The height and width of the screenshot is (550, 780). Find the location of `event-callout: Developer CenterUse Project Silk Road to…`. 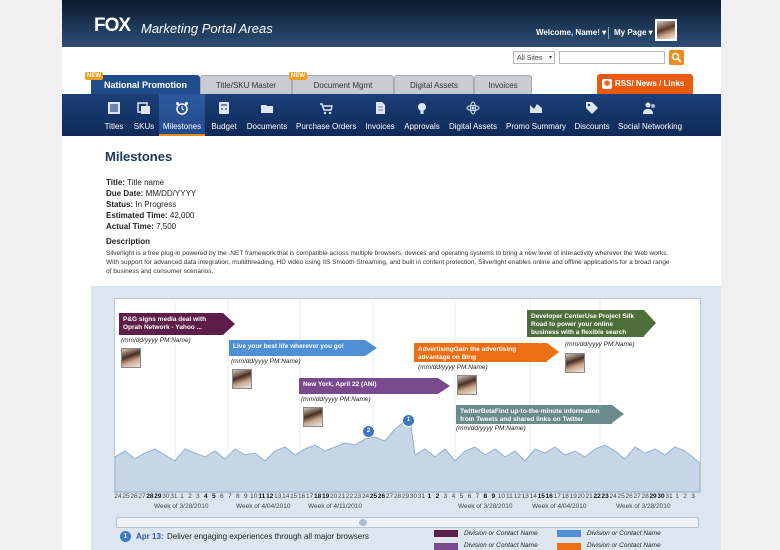

event-callout: Developer CenterUse Project Silk Road to… is located at coordinates (591, 327).